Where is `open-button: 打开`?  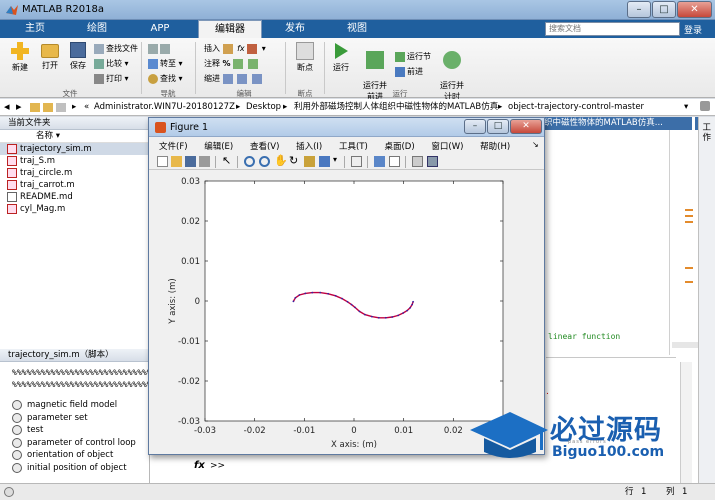
open-button: 打开 is located at coordinates (50, 56).